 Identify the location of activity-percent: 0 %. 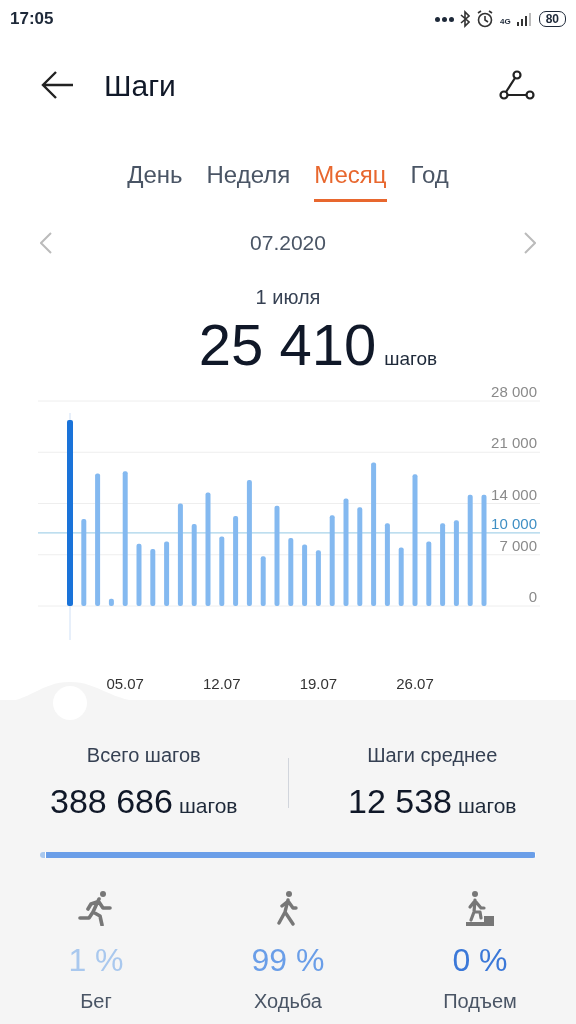
(480, 960).